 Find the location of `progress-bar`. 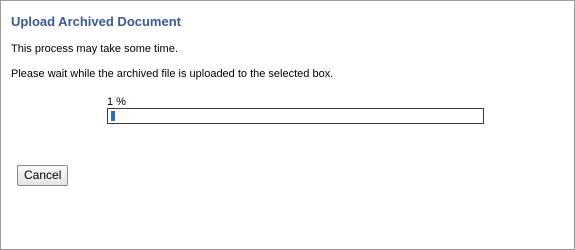

progress-bar is located at coordinates (295, 116).